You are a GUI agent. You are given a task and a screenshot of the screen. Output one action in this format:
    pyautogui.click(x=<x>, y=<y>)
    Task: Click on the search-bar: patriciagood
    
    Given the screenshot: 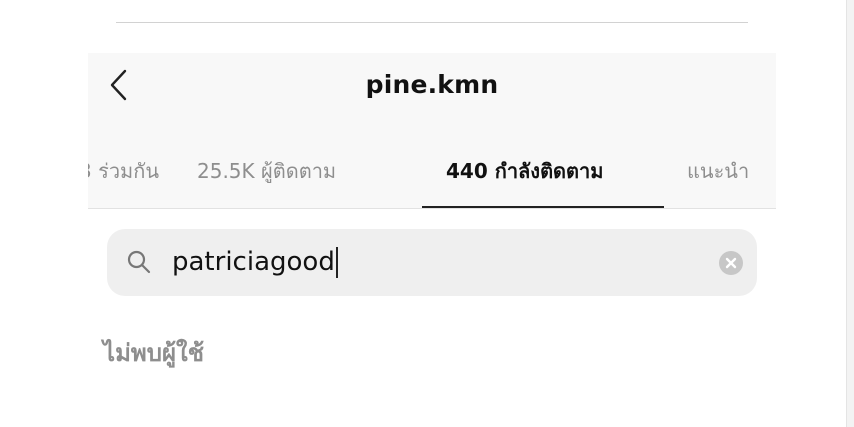 What is the action you would take?
    pyautogui.click(x=432, y=262)
    